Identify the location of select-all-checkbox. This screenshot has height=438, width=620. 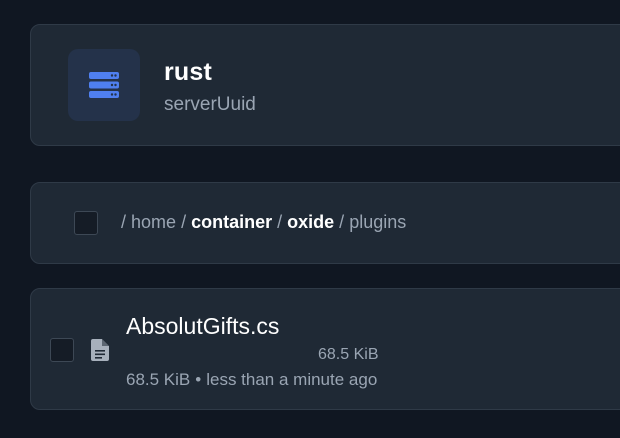
(86, 223).